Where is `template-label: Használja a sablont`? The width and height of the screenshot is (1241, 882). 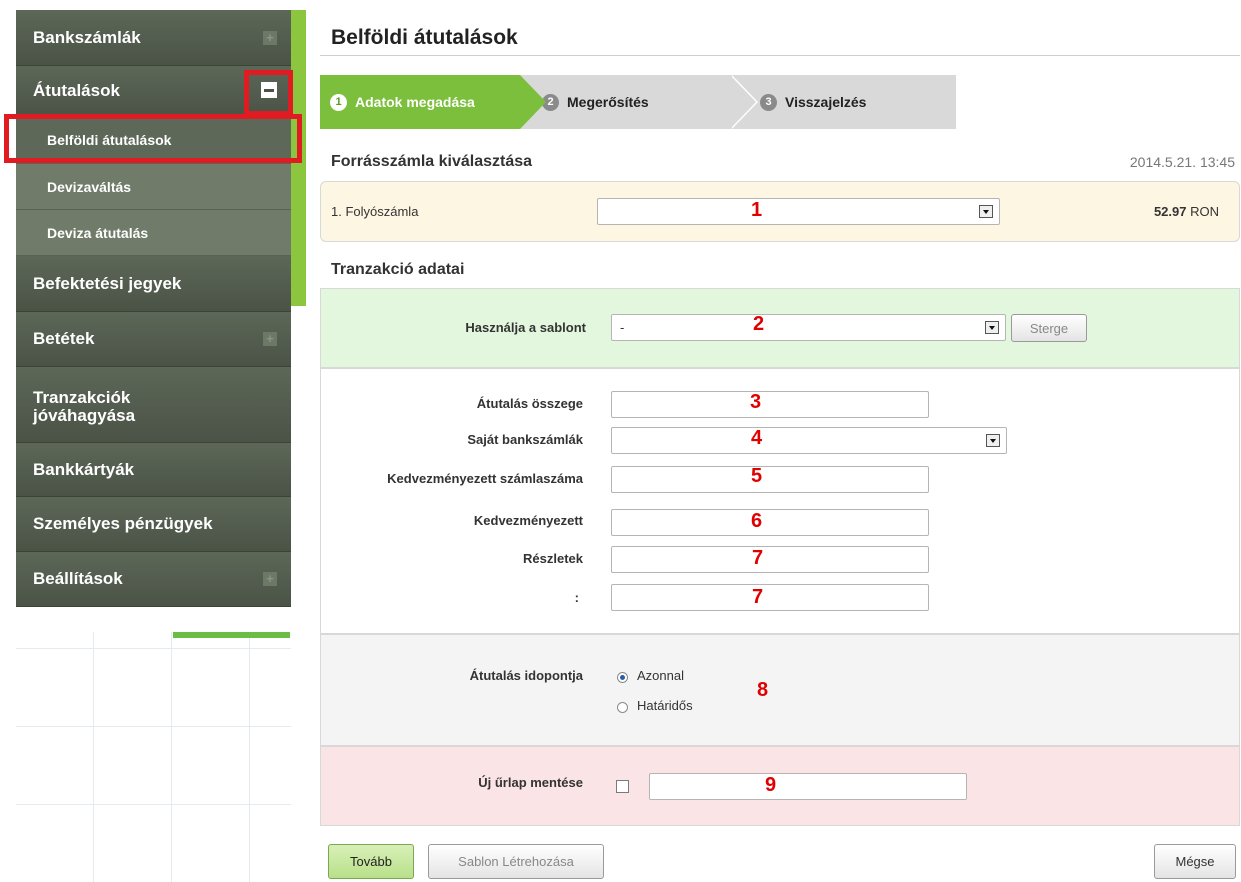 template-label: Használja a sablont is located at coordinates (525, 327).